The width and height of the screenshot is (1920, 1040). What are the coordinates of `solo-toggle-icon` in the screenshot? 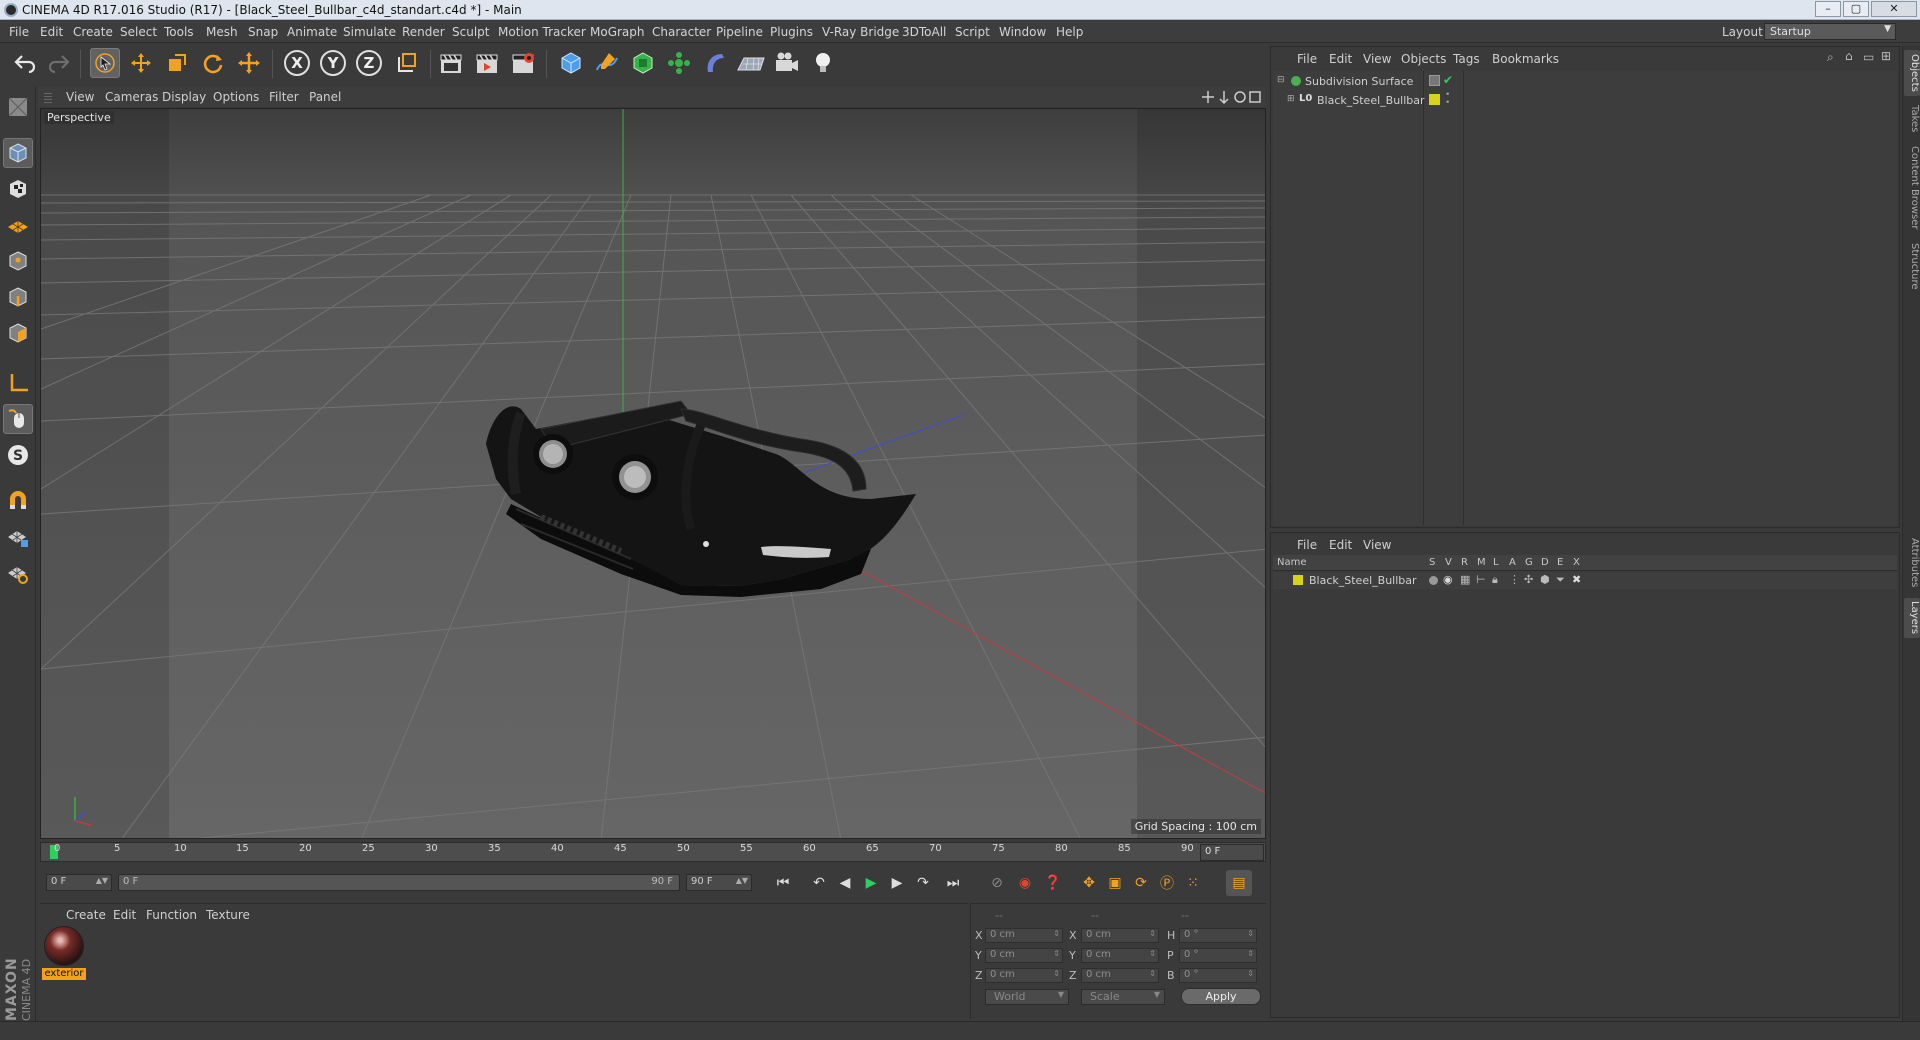 It's located at (1433, 580).